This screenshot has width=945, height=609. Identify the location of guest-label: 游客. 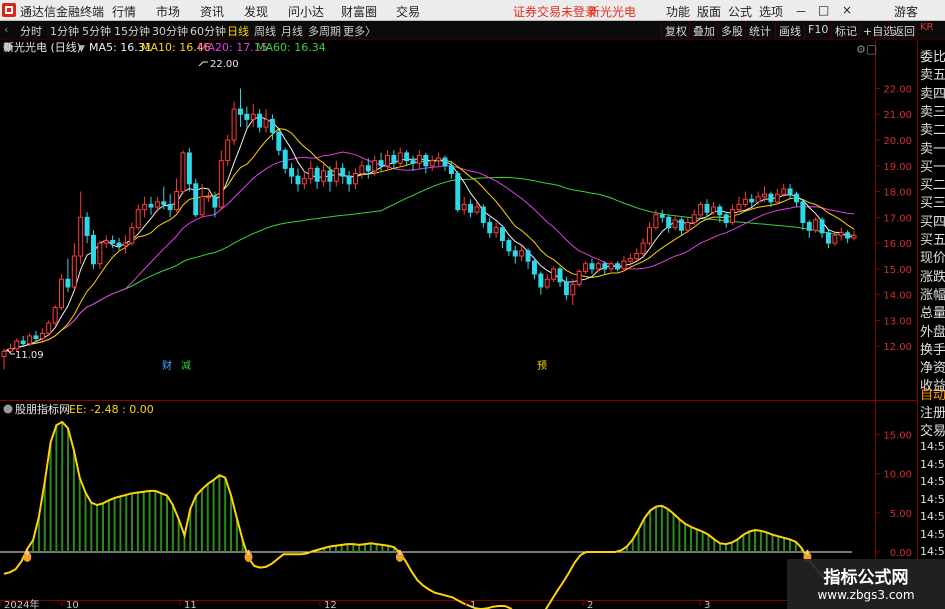
(906, 11).